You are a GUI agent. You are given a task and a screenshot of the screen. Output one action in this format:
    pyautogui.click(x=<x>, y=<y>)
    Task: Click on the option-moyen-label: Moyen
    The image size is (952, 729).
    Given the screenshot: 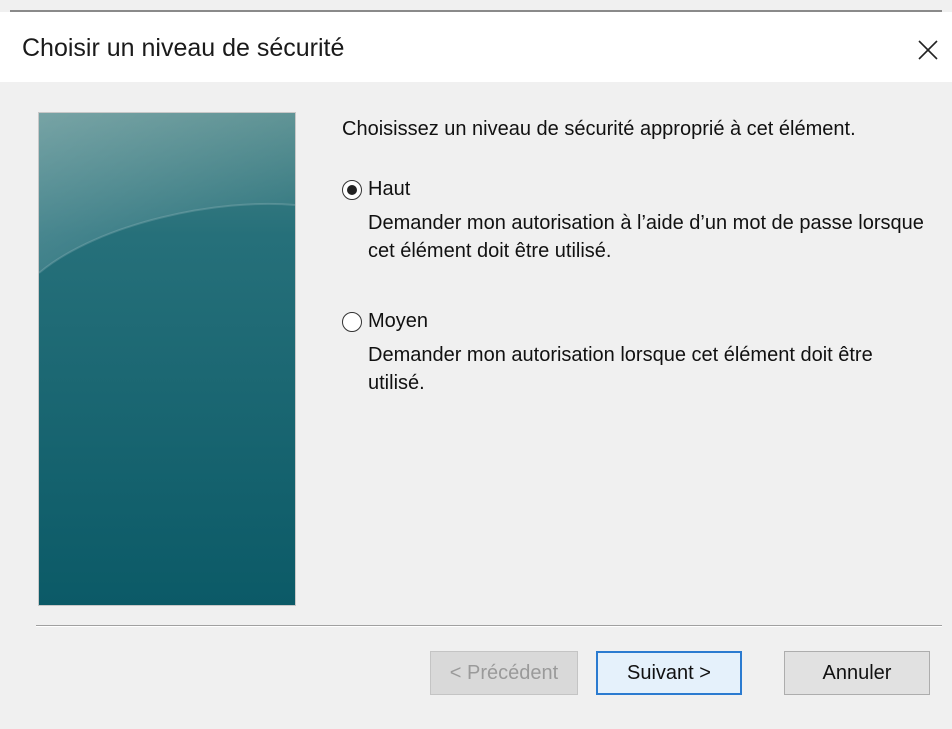 What is the action you would take?
    pyautogui.click(x=398, y=321)
    